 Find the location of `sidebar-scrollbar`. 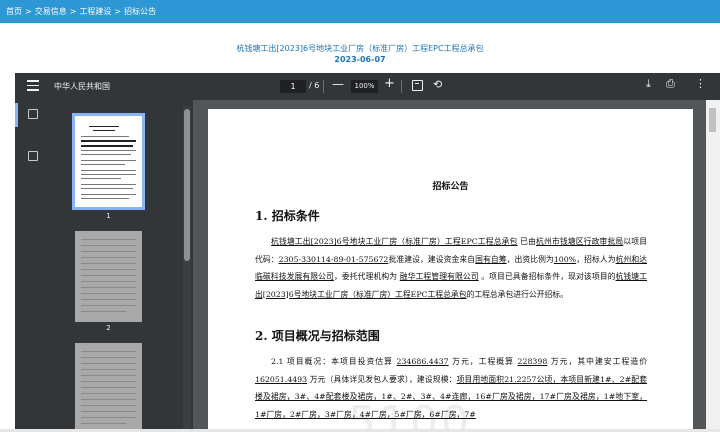

sidebar-scrollbar is located at coordinates (187, 269).